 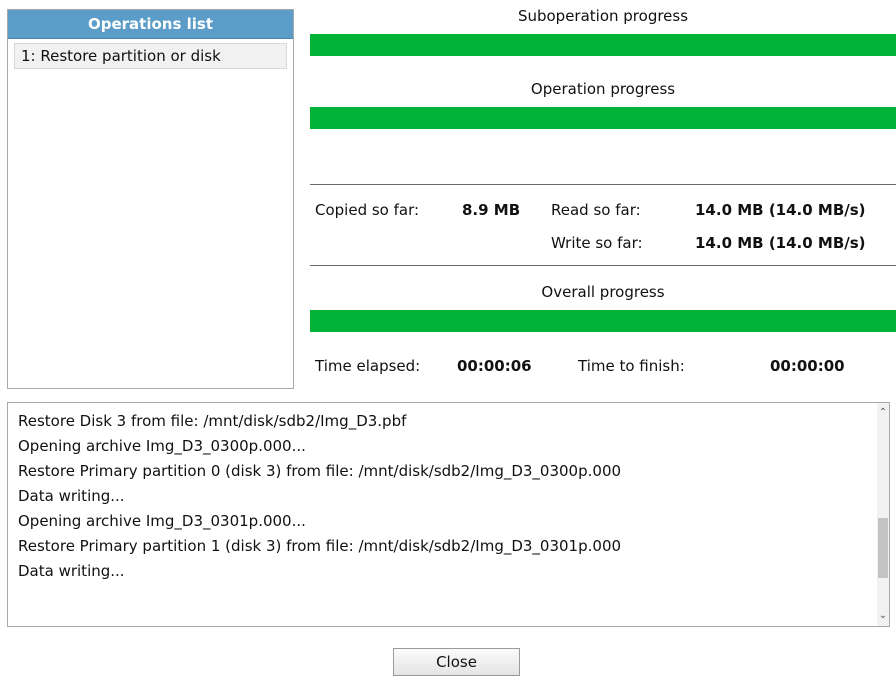 I want to click on suboperation-progress-fill, so click(x=603, y=45).